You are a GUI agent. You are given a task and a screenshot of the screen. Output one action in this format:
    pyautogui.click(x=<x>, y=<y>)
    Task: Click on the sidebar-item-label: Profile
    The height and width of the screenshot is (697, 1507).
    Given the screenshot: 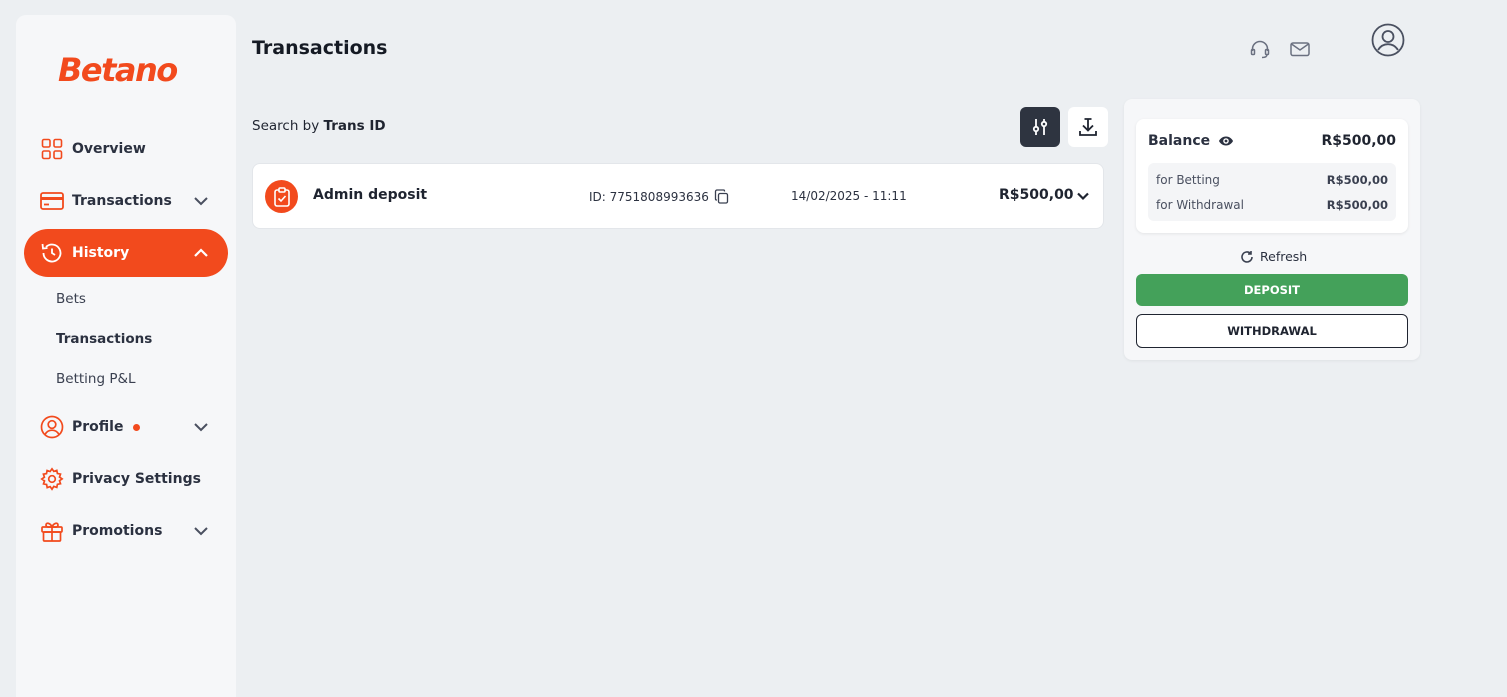 What is the action you would take?
    pyautogui.click(x=98, y=427)
    